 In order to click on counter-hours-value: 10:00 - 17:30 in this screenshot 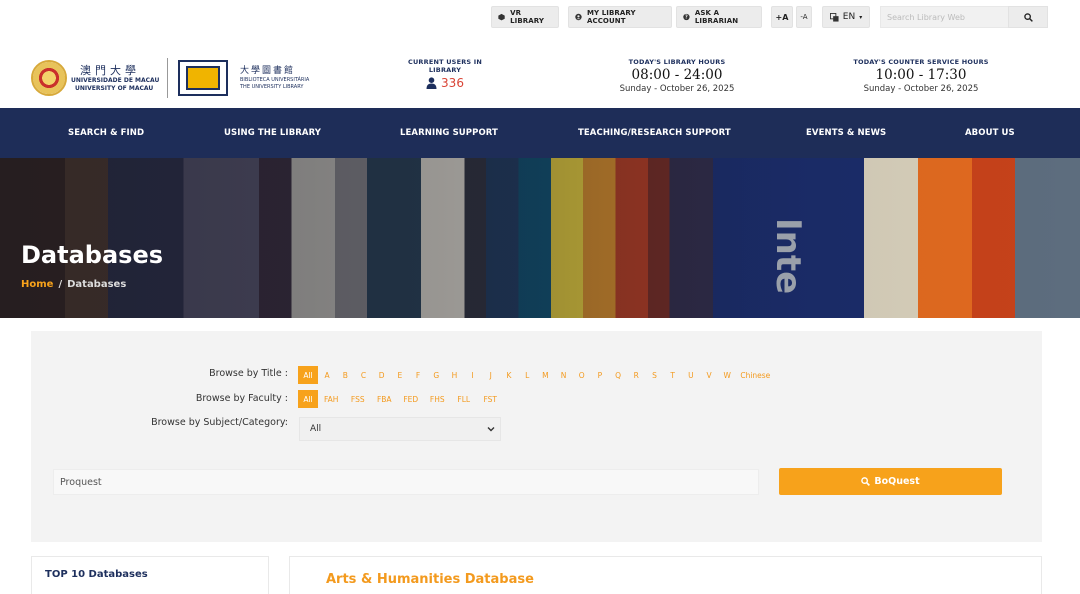, I will do `click(921, 75)`.